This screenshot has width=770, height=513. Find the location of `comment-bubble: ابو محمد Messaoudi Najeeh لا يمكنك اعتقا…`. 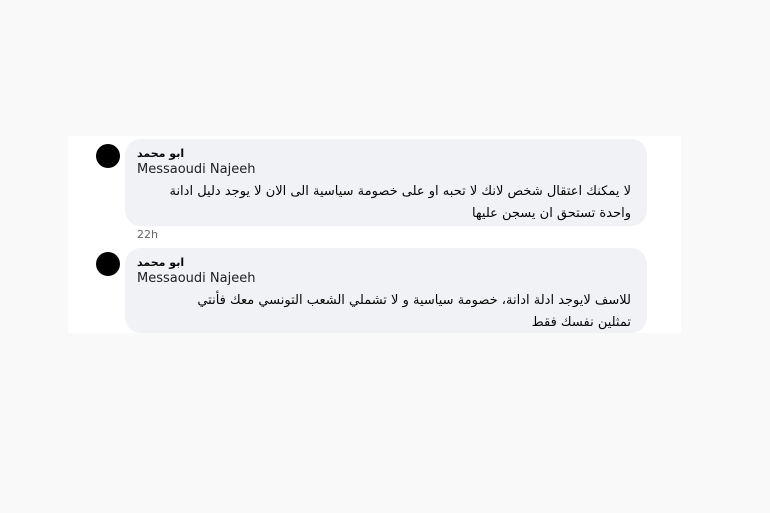

comment-bubble: ابو محمد Messaoudi Najeeh لا يمكنك اعتقا… is located at coordinates (386, 182).